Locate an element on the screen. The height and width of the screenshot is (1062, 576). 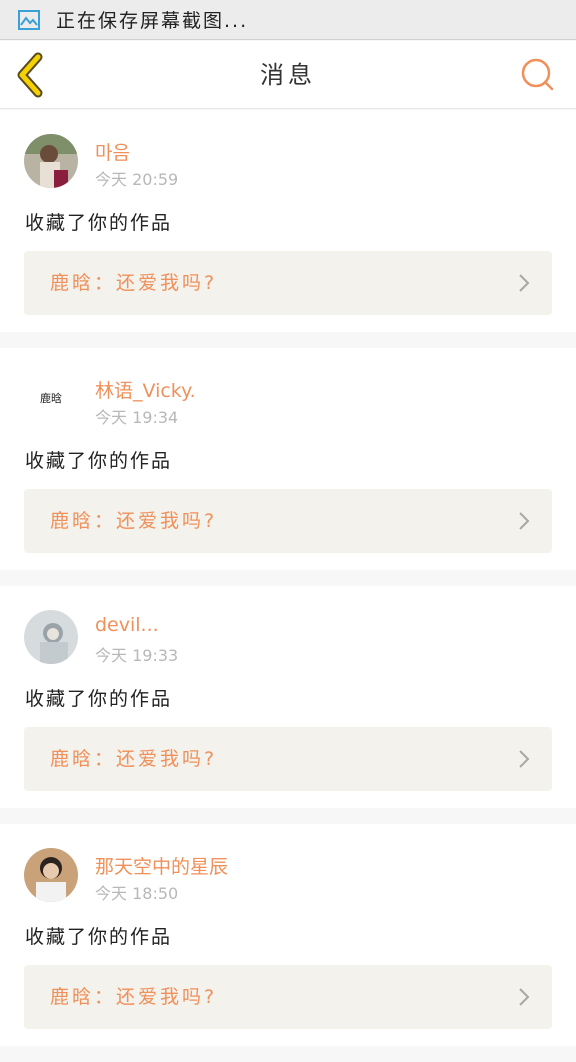
username: 마음 is located at coordinates (112, 151).